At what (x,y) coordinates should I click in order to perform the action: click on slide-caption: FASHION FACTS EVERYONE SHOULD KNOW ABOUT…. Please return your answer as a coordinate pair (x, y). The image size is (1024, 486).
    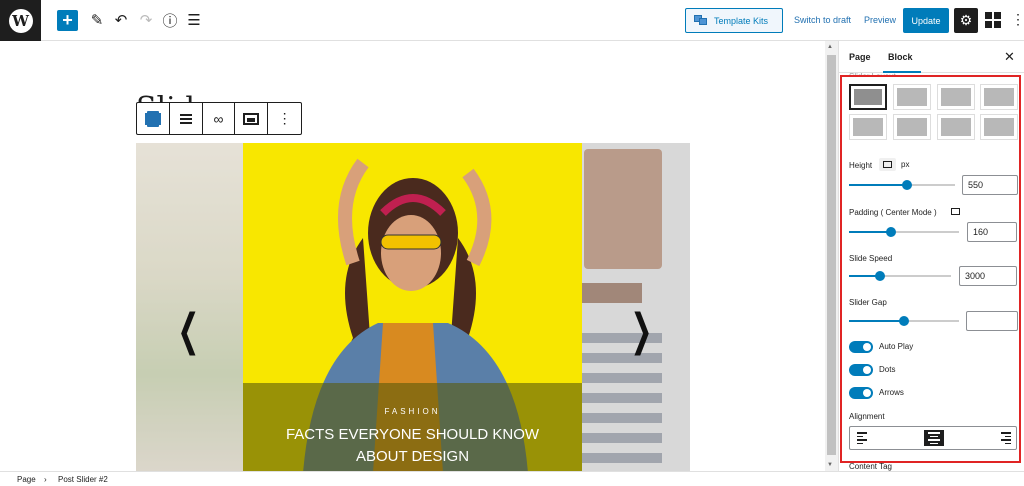
    Looking at the image, I should click on (412, 427).